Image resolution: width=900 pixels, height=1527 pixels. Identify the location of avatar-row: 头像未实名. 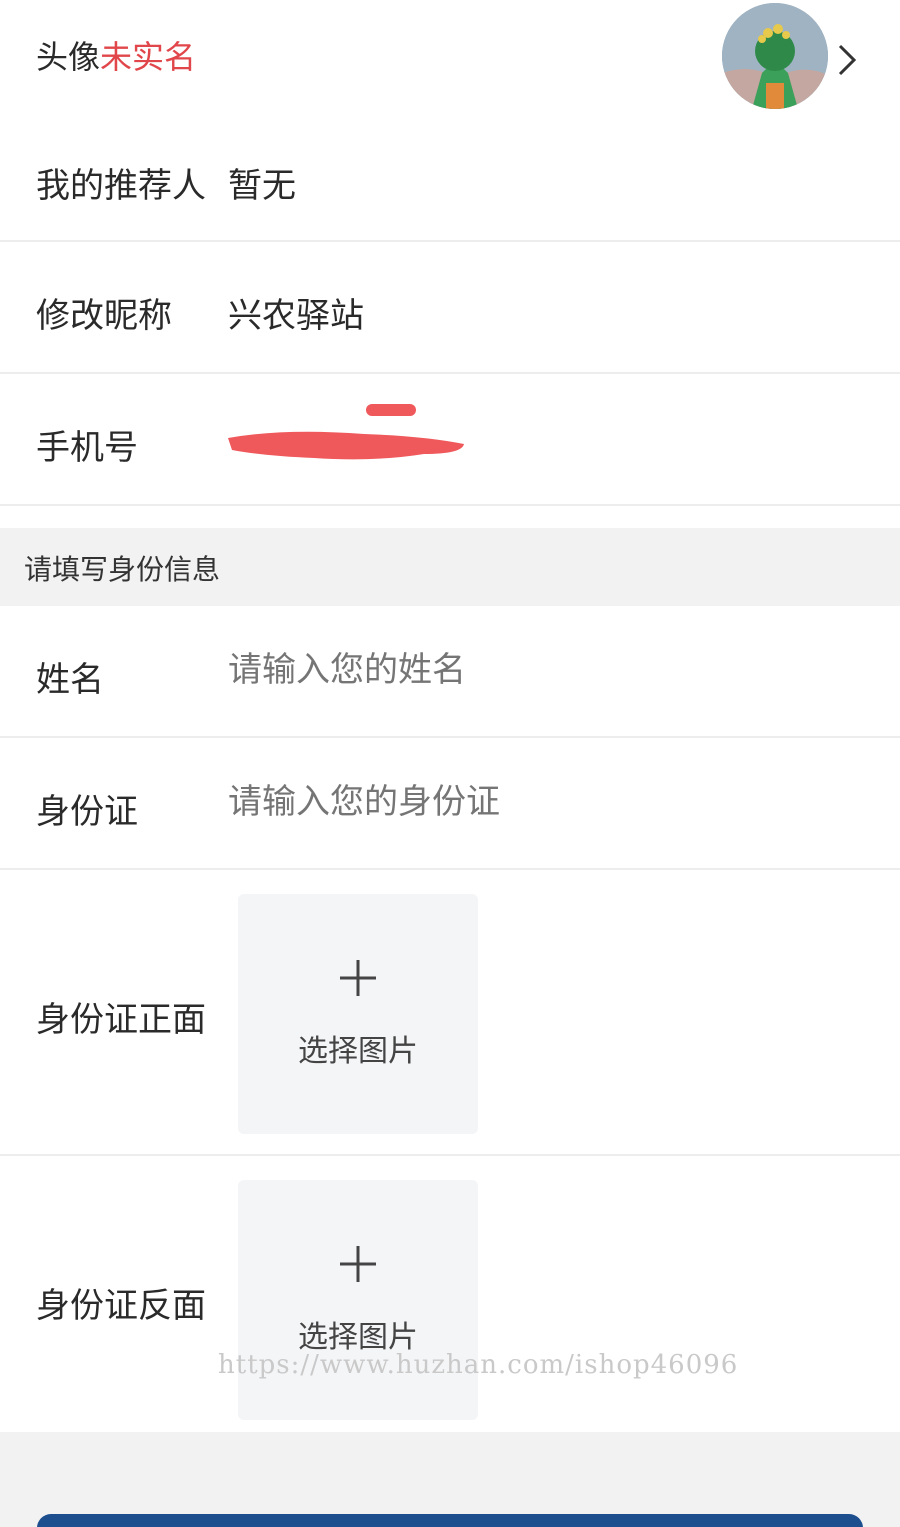
(450, 56).